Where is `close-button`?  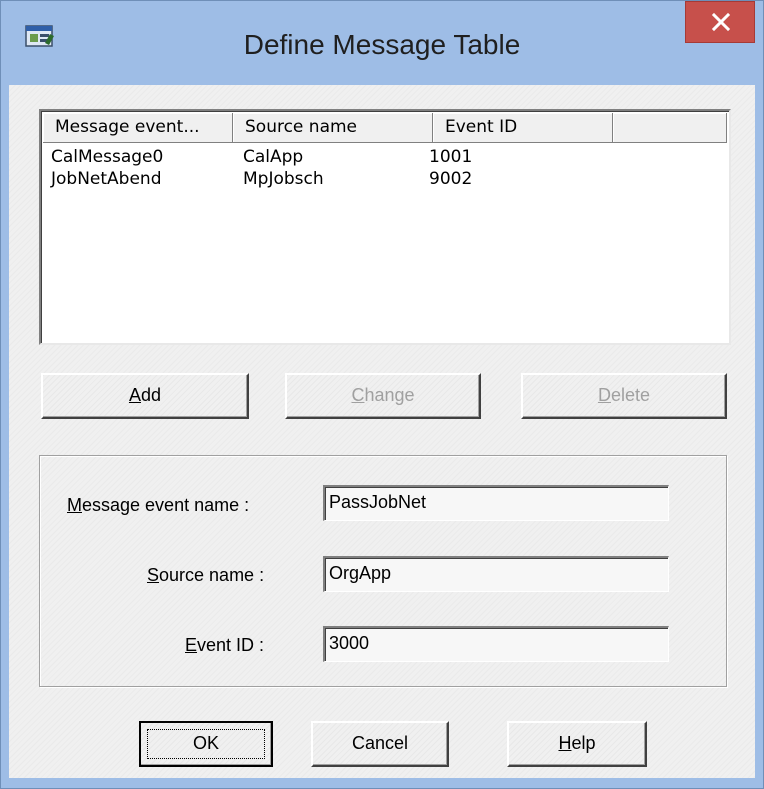
close-button is located at coordinates (720, 22).